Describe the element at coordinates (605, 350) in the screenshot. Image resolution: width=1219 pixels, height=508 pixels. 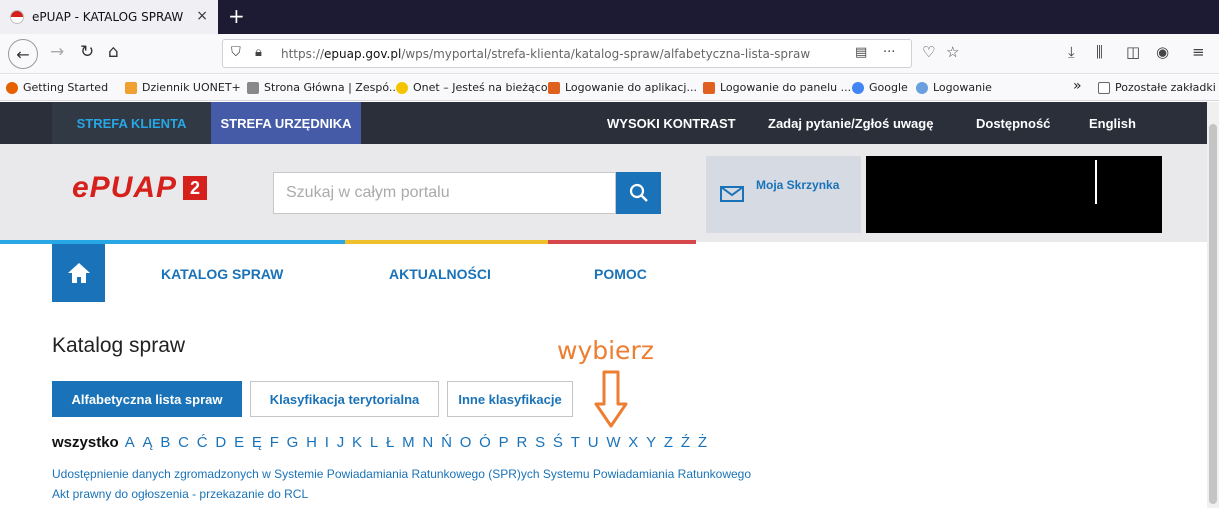
I see `hint-annotation: wybierz` at that location.